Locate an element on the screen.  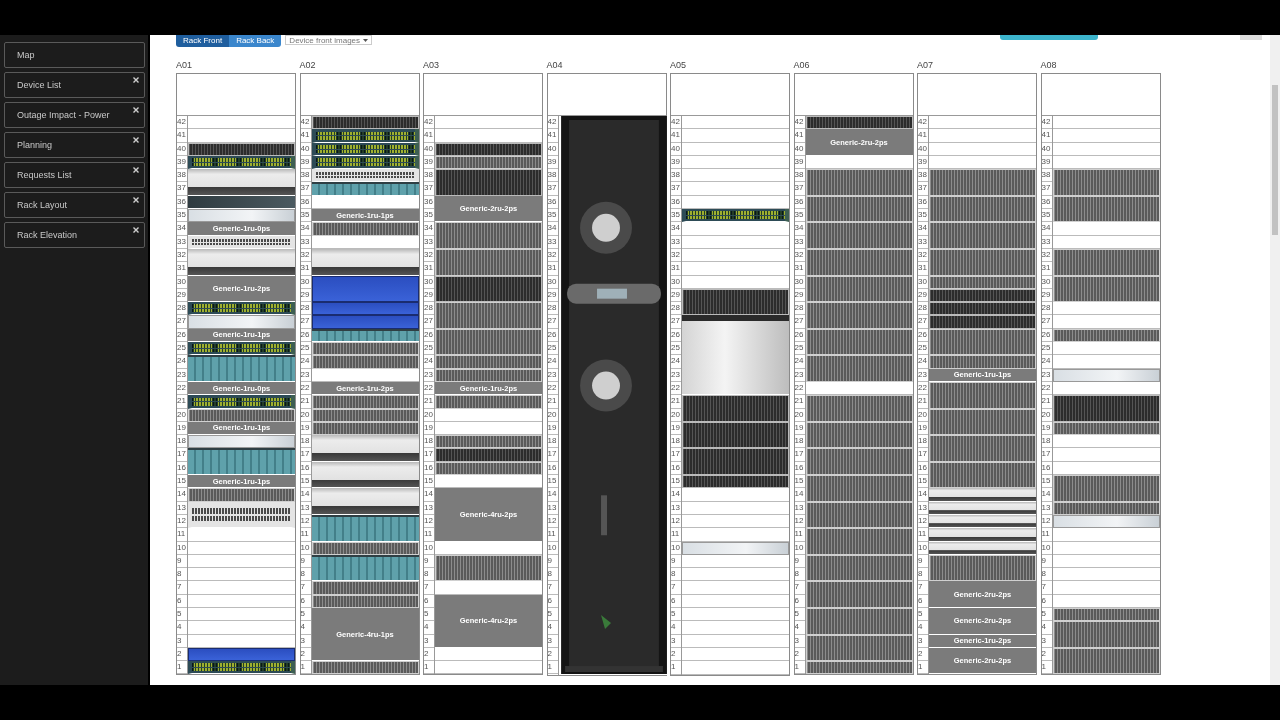
unit-number: 33 is located at coordinates (182, 242).